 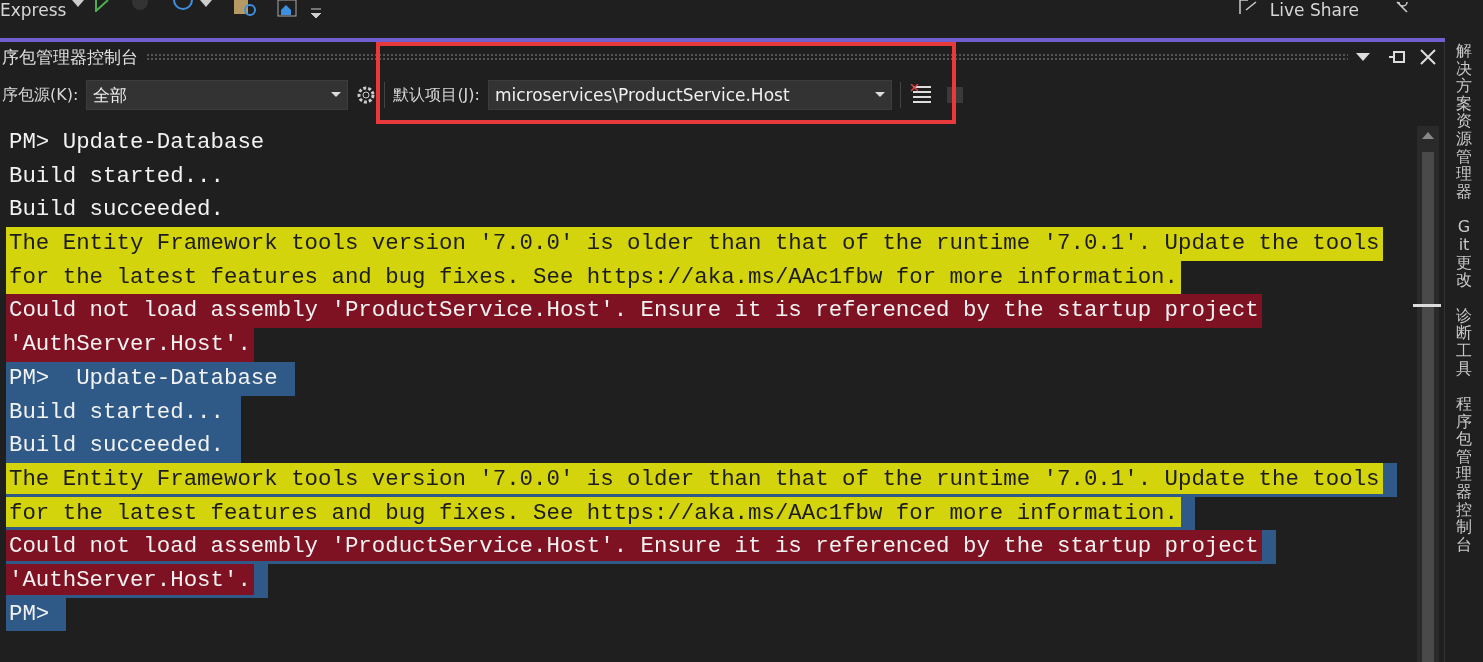 I want to click on side-tab: Git 更改, so click(x=1464, y=253).